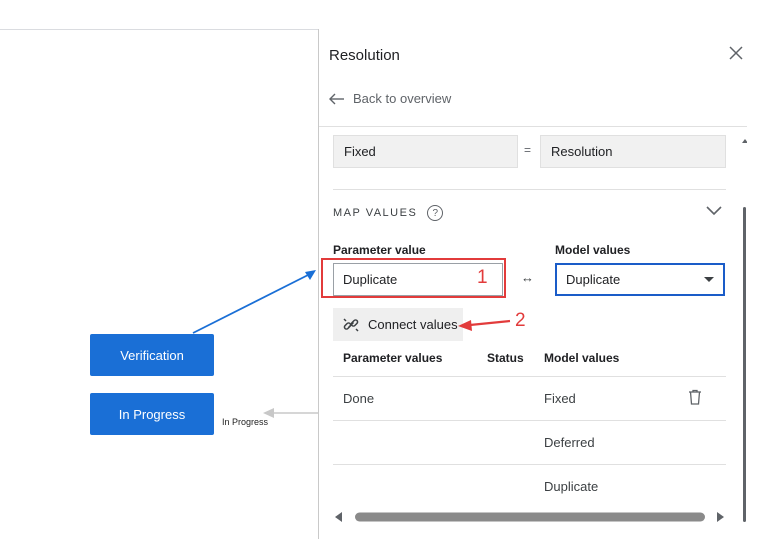 Image resolution: width=780 pixels, height=548 pixels. What do you see at coordinates (364, 55) in the screenshot?
I see `panel-title: Resolution` at bounding box center [364, 55].